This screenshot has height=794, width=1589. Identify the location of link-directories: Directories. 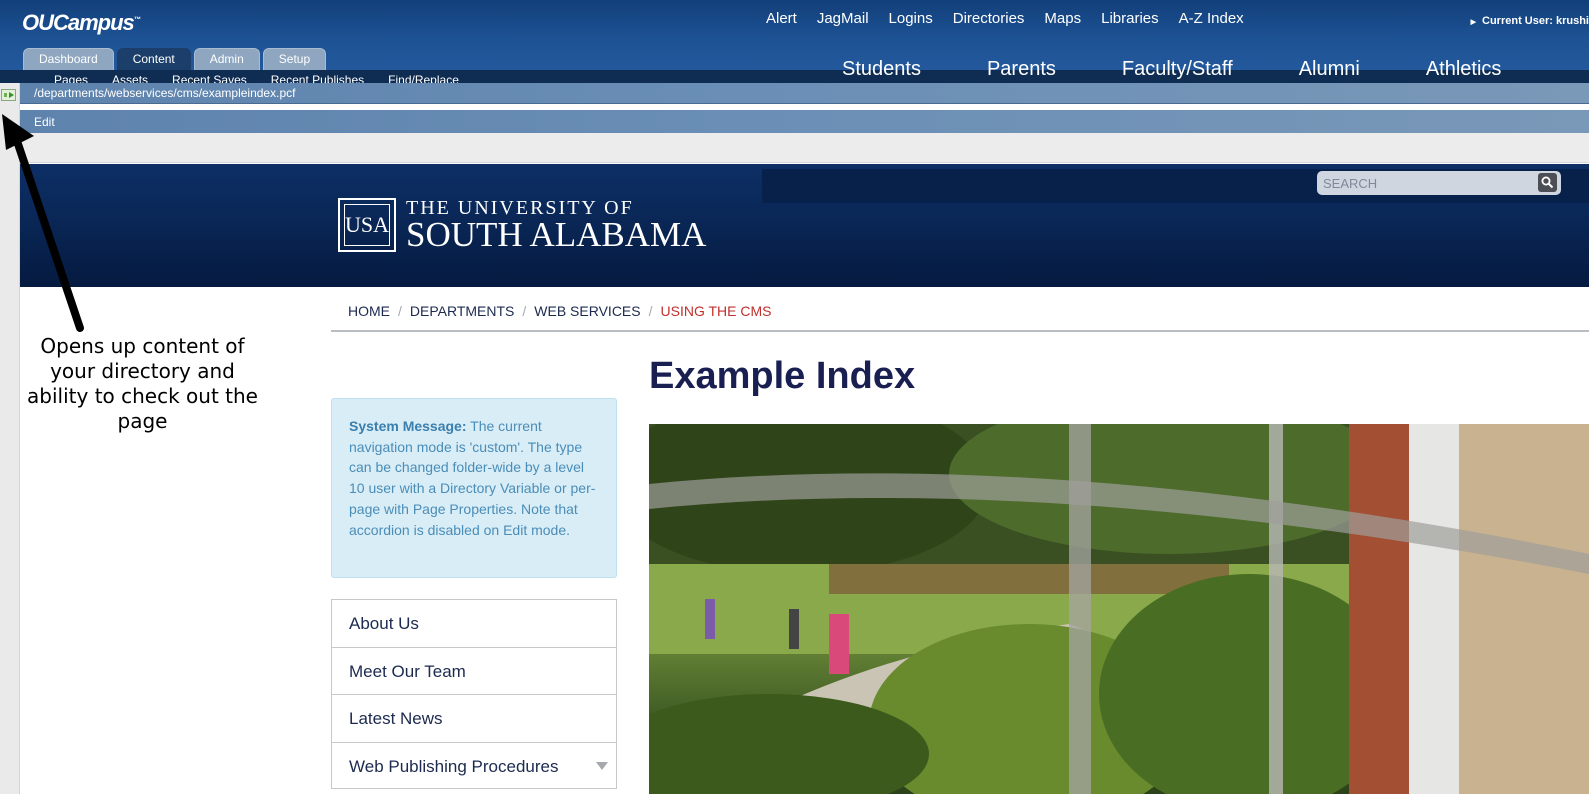
(989, 18).